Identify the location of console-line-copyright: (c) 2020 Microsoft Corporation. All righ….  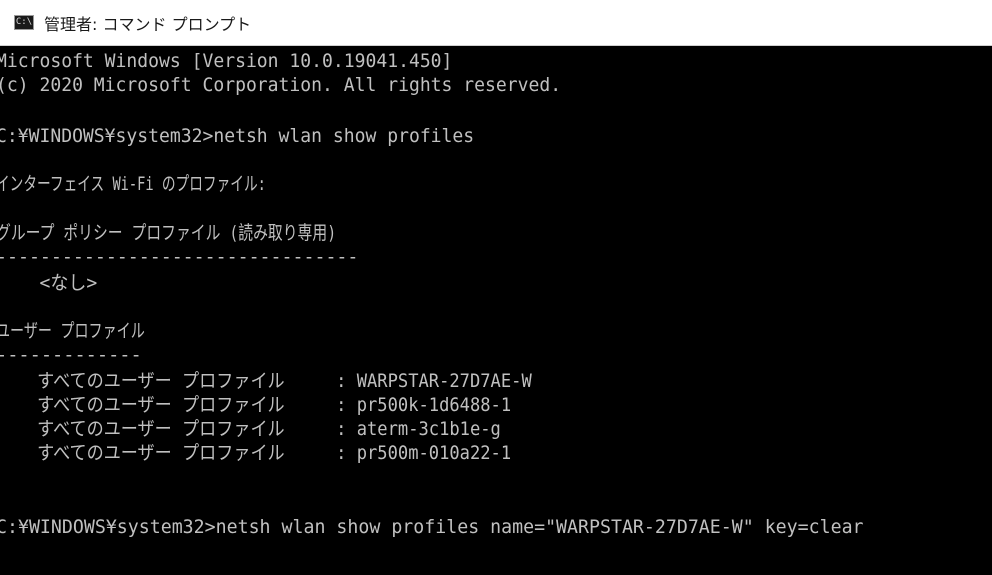
(281, 85).